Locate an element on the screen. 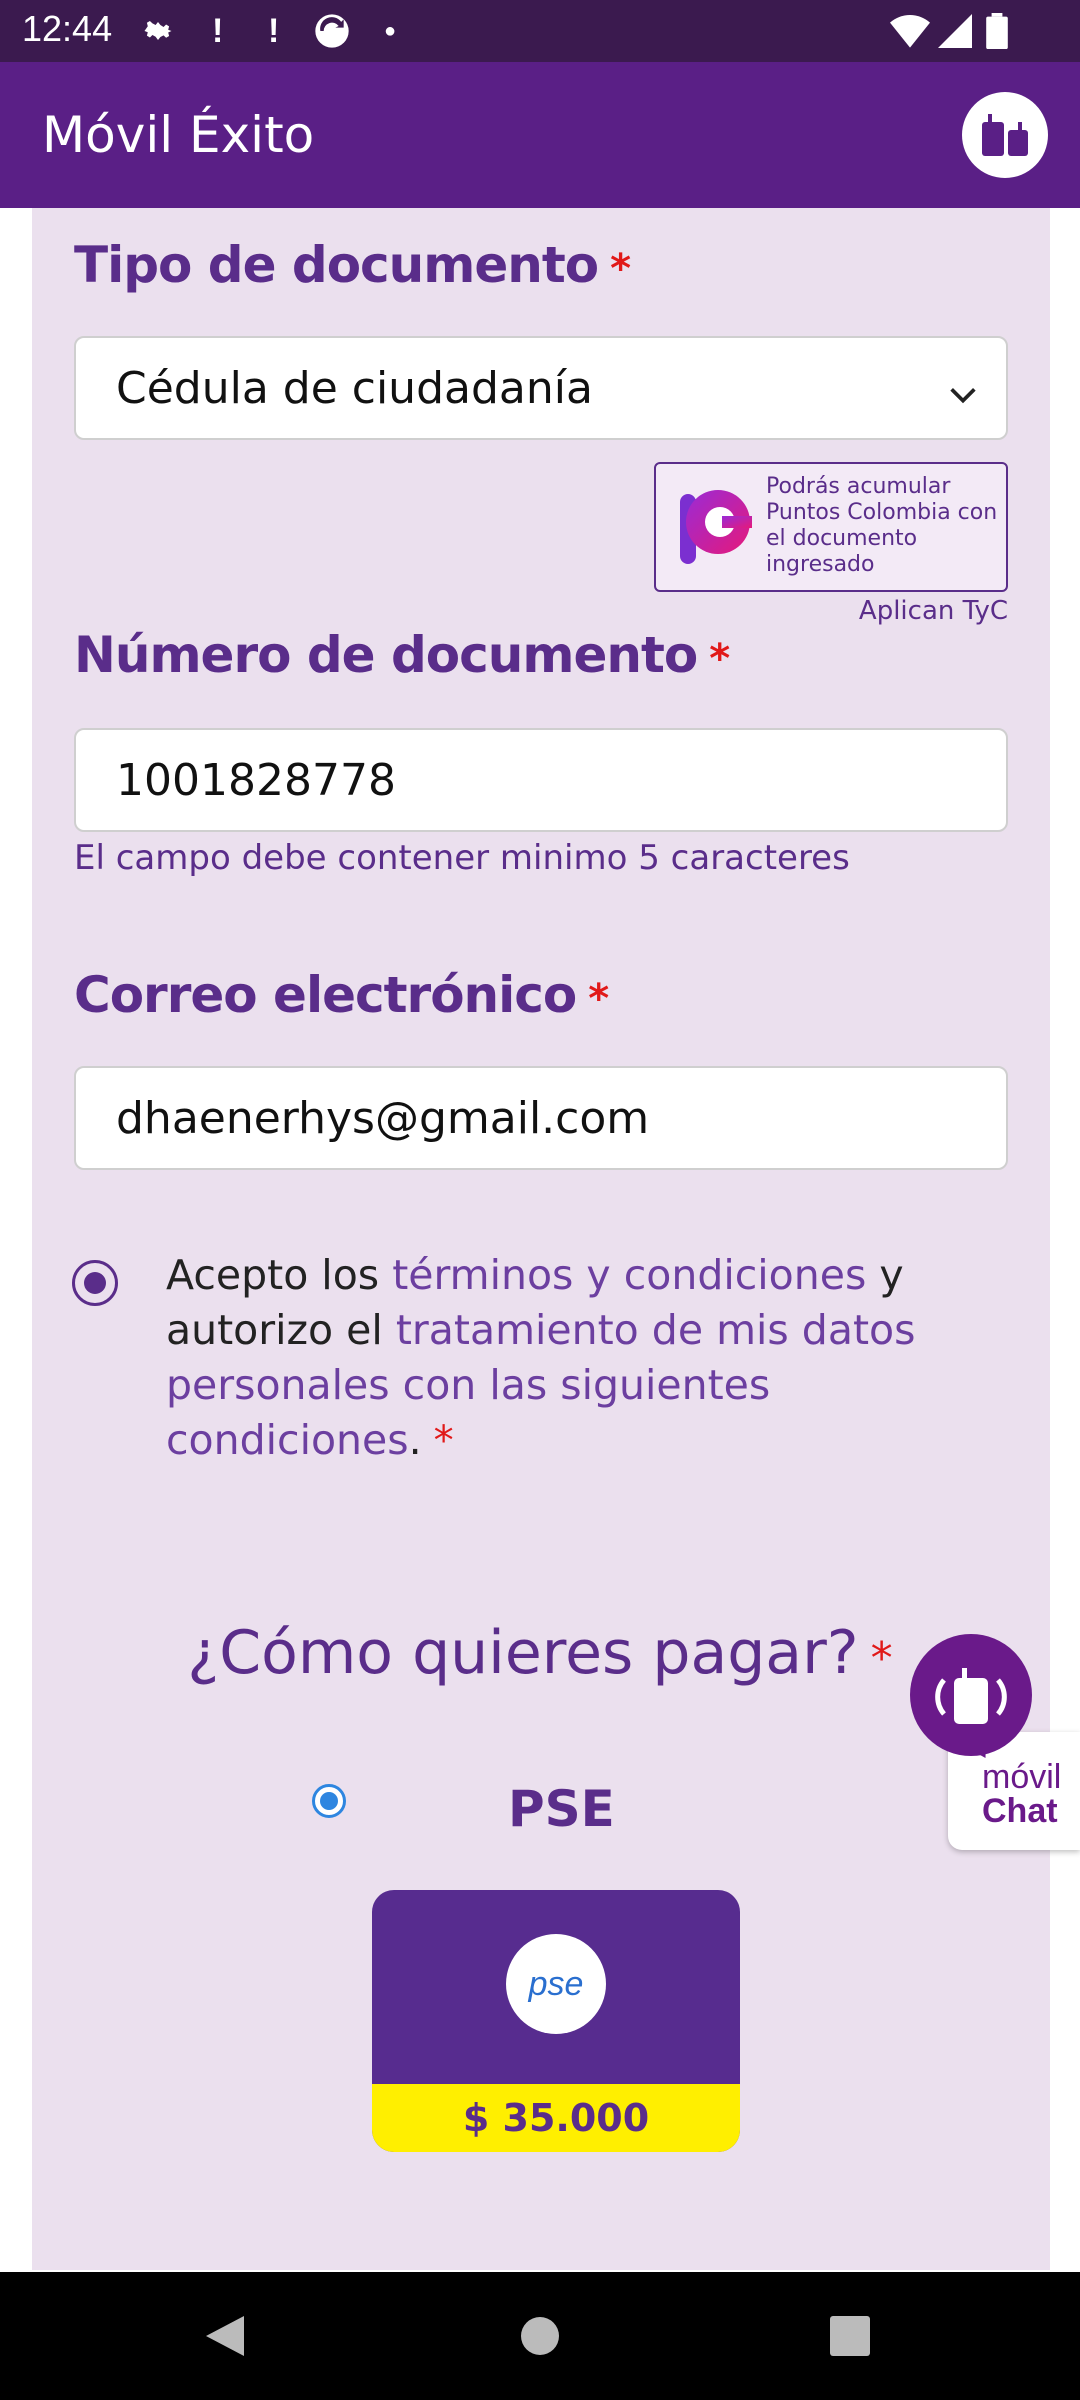 Image resolution: width=1080 pixels, height=2400 pixels. email-label: Correo electrónico * is located at coordinates (341, 995).